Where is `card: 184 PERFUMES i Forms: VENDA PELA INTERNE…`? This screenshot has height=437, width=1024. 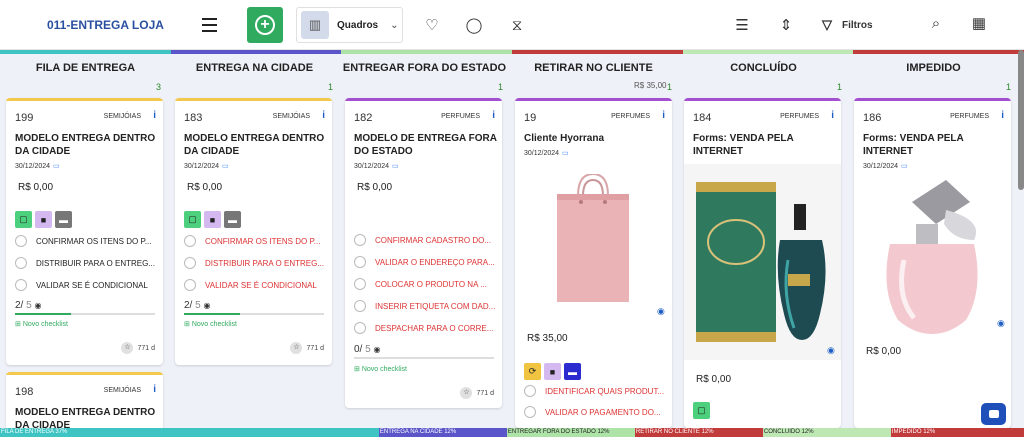
card: 184 PERFUMES i Forms: VENDA PELA INTERNE… is located at coordinates (762, 263).